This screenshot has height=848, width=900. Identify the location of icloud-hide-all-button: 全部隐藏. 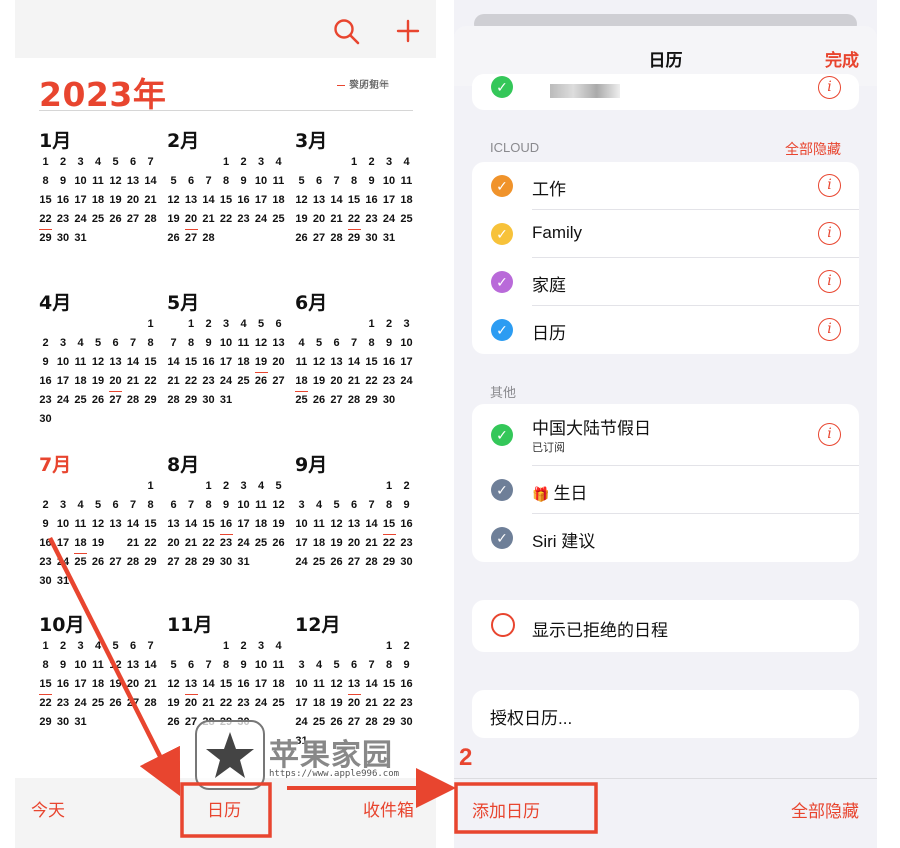
(813, 149).